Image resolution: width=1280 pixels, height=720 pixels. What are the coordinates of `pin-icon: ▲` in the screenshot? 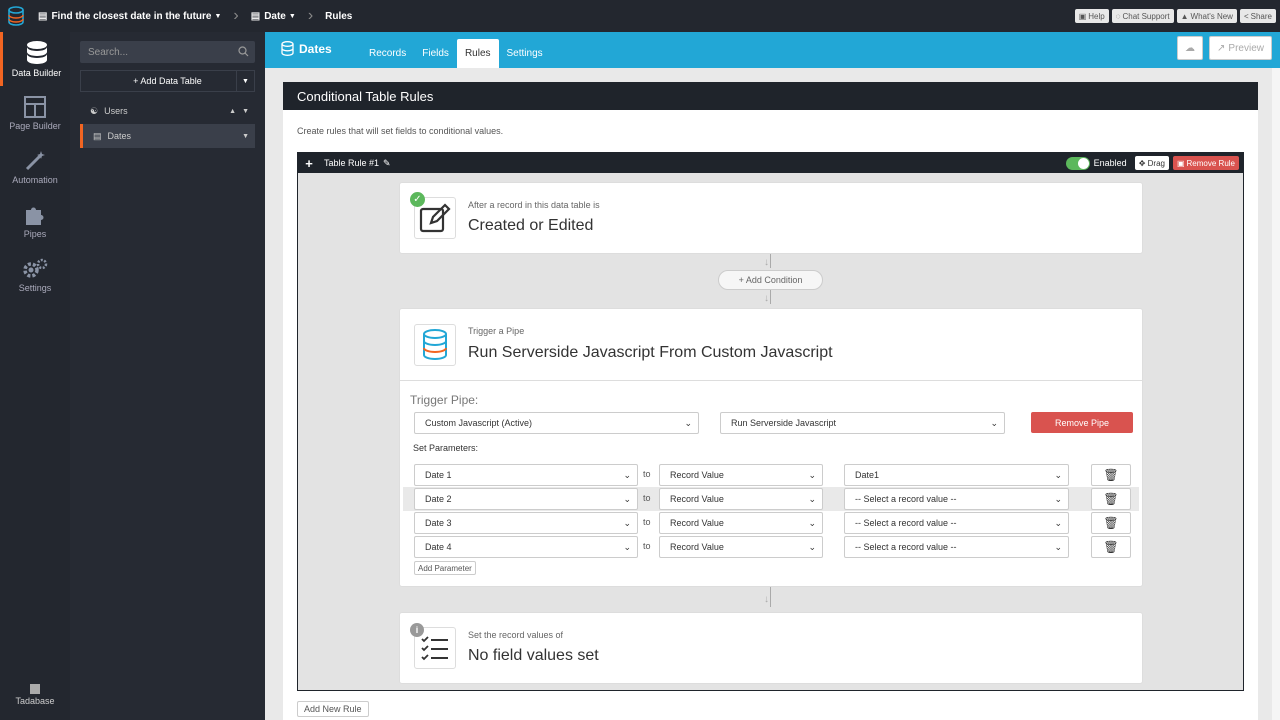 It's located at (232, 111).